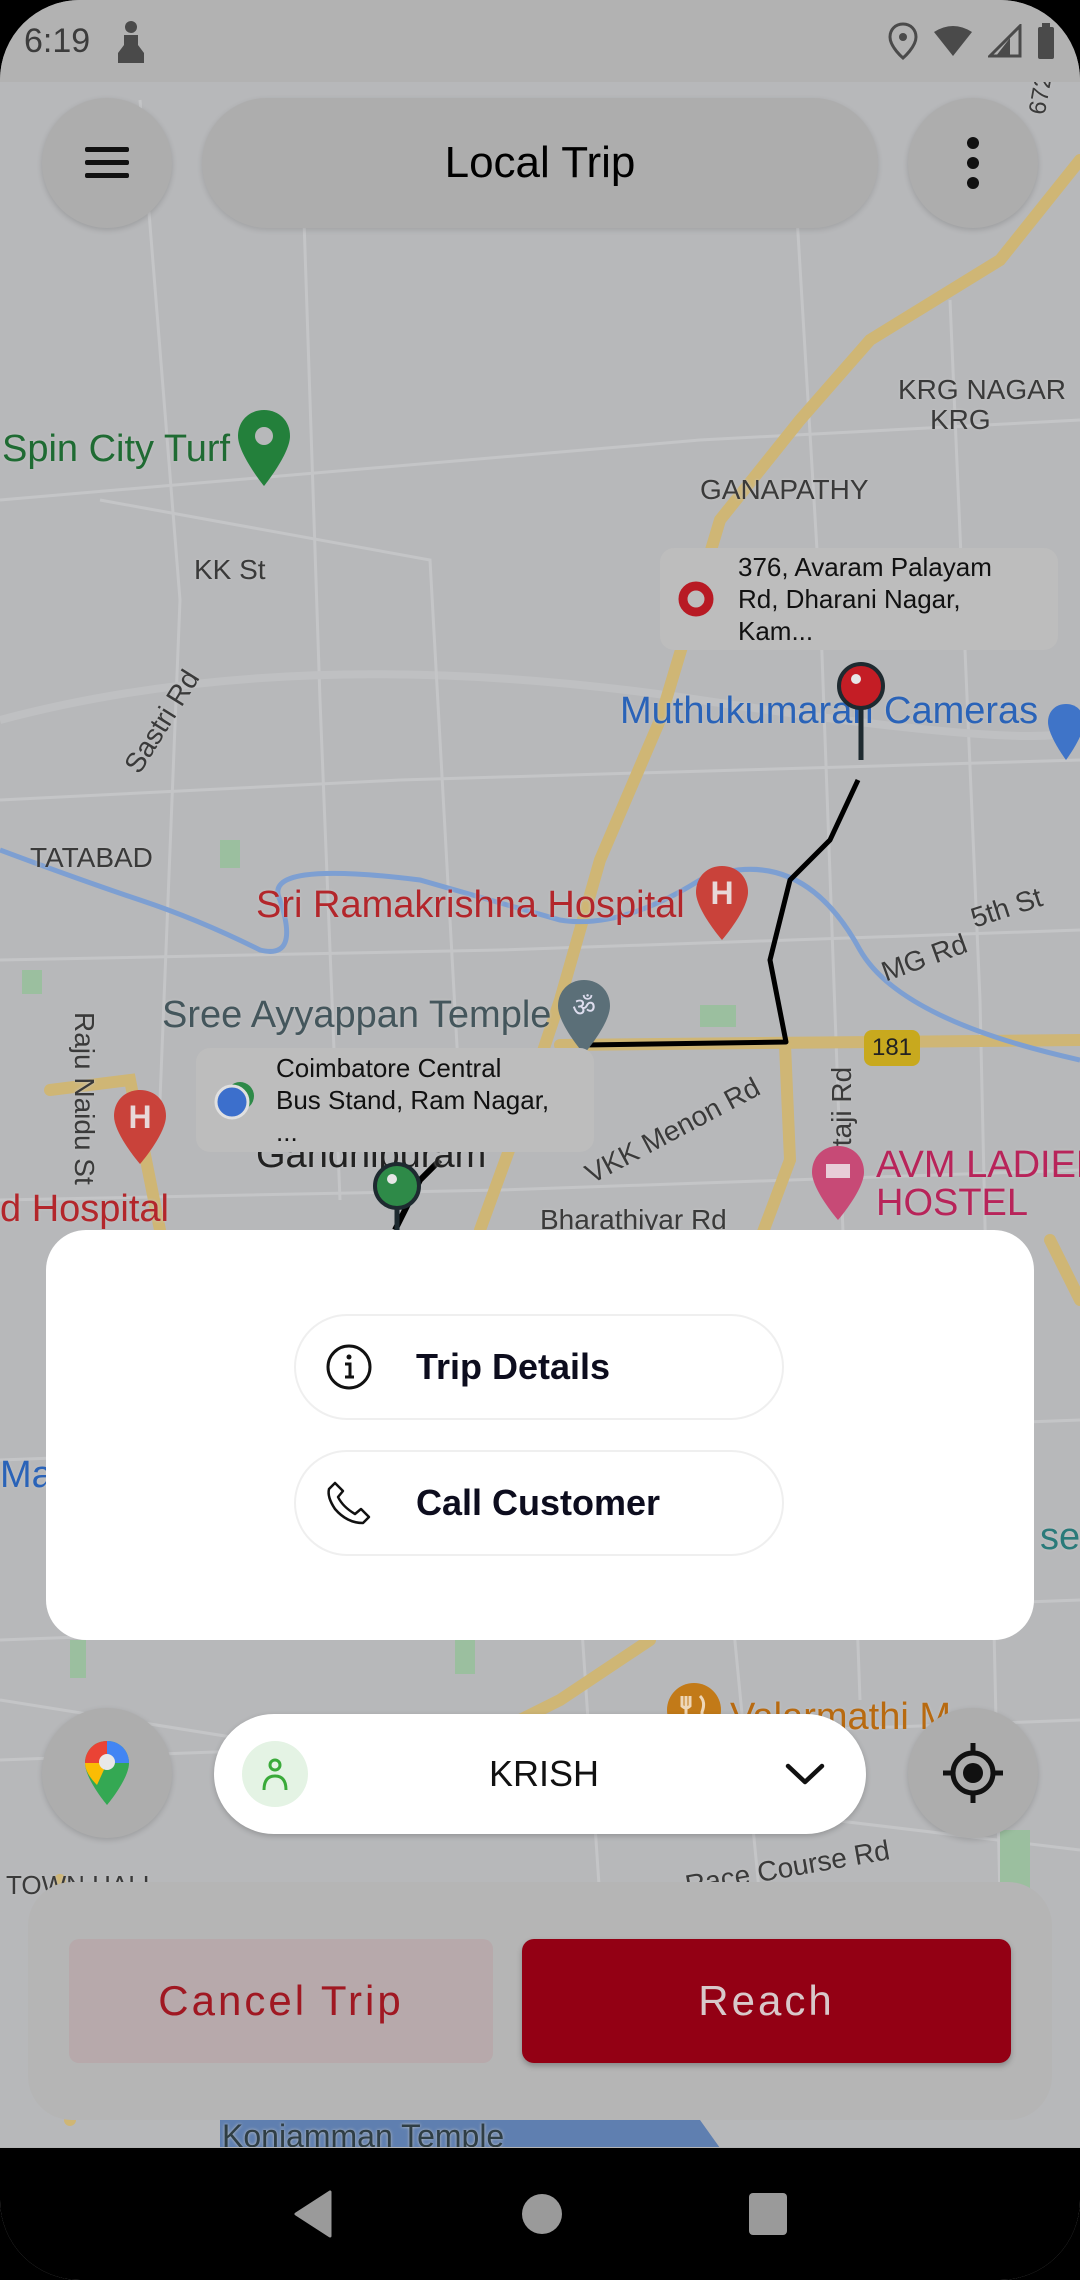 This screenshot has height=2280, width=1080. I want to click on phone-icon, so click(349, 1503).